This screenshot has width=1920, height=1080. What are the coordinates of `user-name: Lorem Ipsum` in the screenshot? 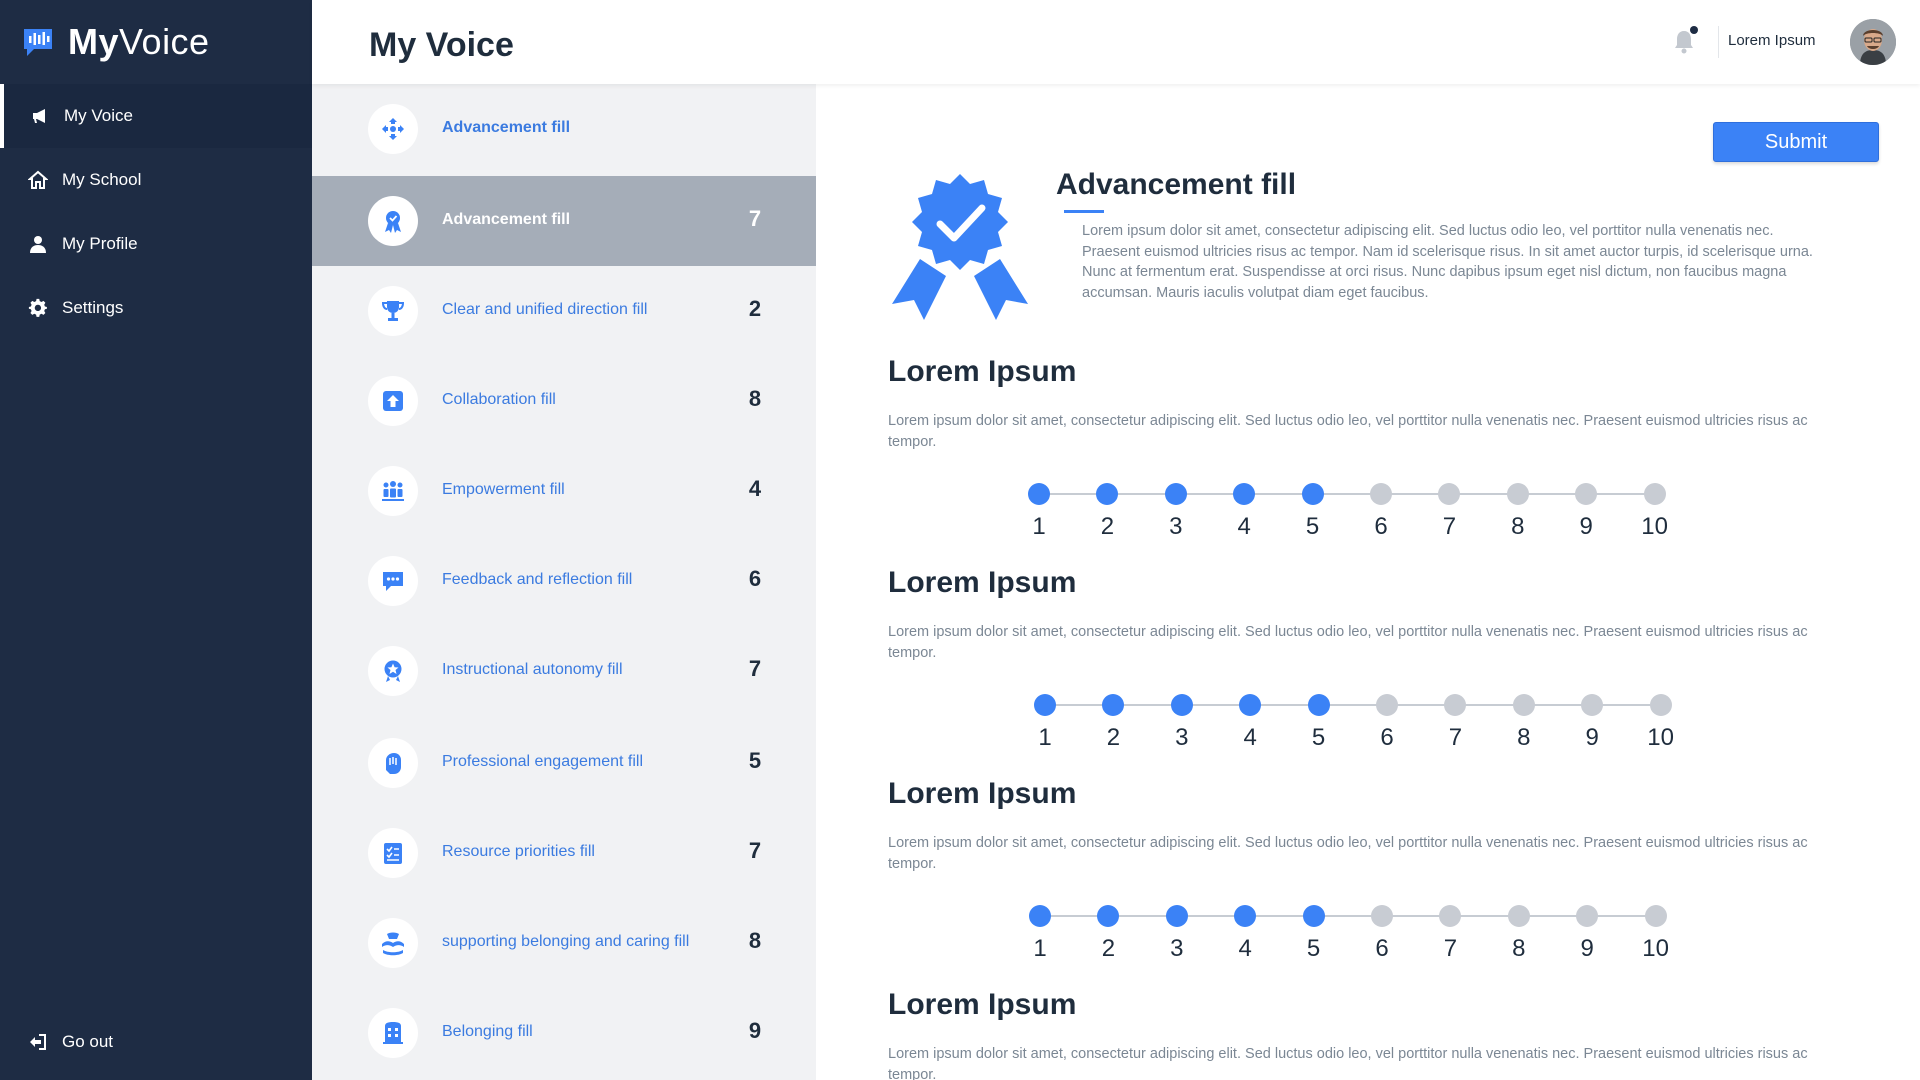 It's located at (1772, 40).